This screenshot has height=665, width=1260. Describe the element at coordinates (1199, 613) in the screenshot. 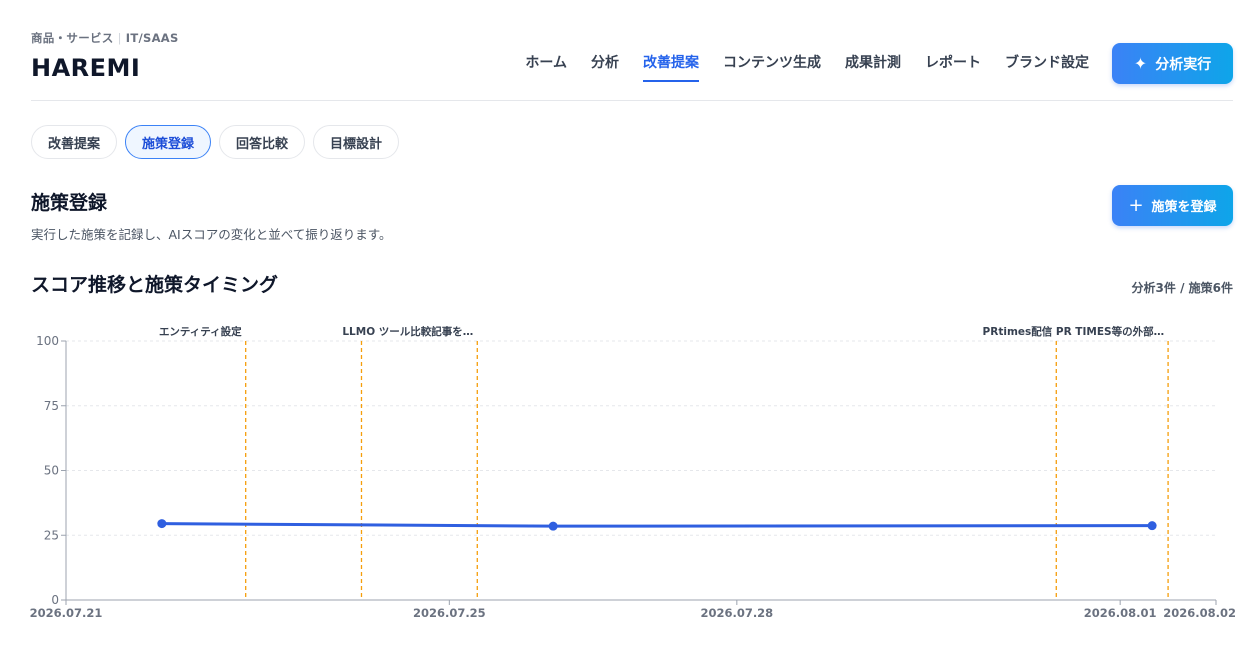

I see `x-tick-label: 2026.08.02` at that location.